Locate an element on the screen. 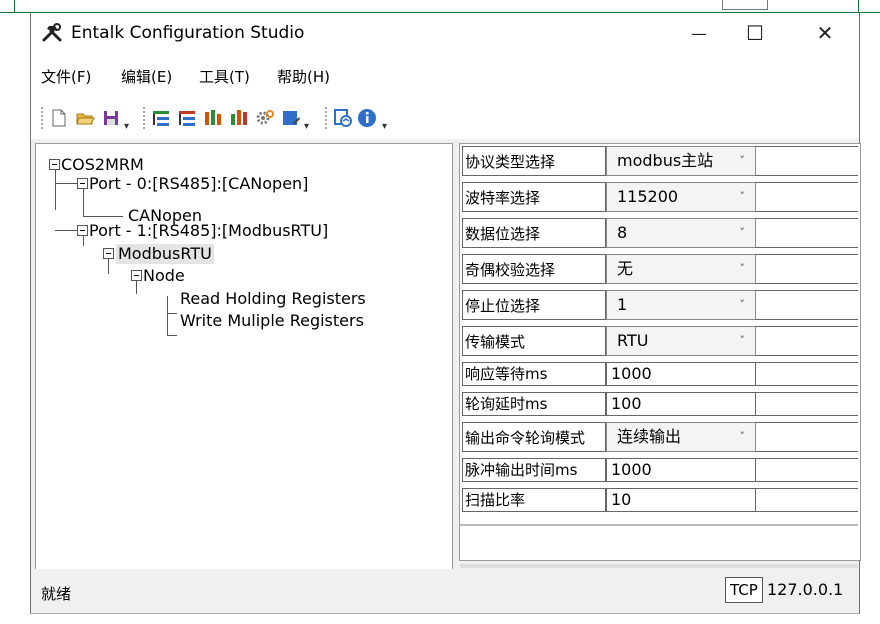  close-icon: ✕ is located at coordinates (825, 33).